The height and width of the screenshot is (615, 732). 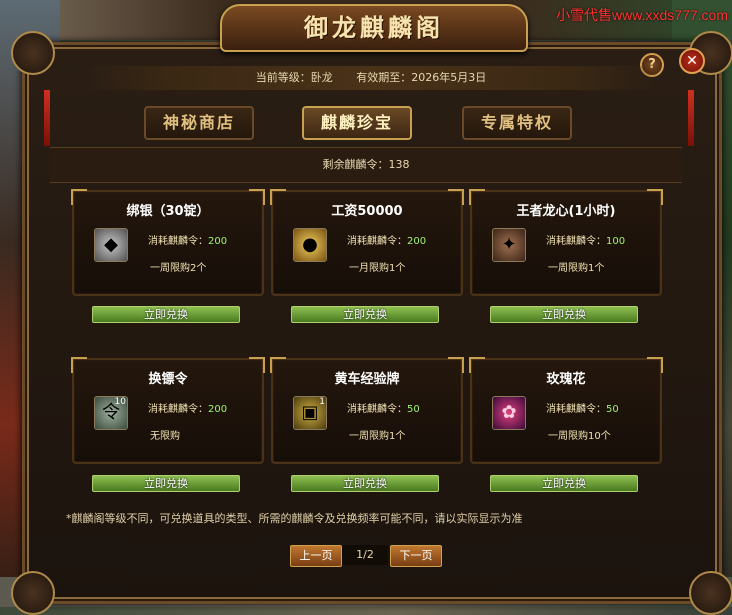 What do you see at coordinates (642, 15) in the screenshot?
I see `watermark: 小雪代售www.xxds777.com` at bounding box center [642, 15].